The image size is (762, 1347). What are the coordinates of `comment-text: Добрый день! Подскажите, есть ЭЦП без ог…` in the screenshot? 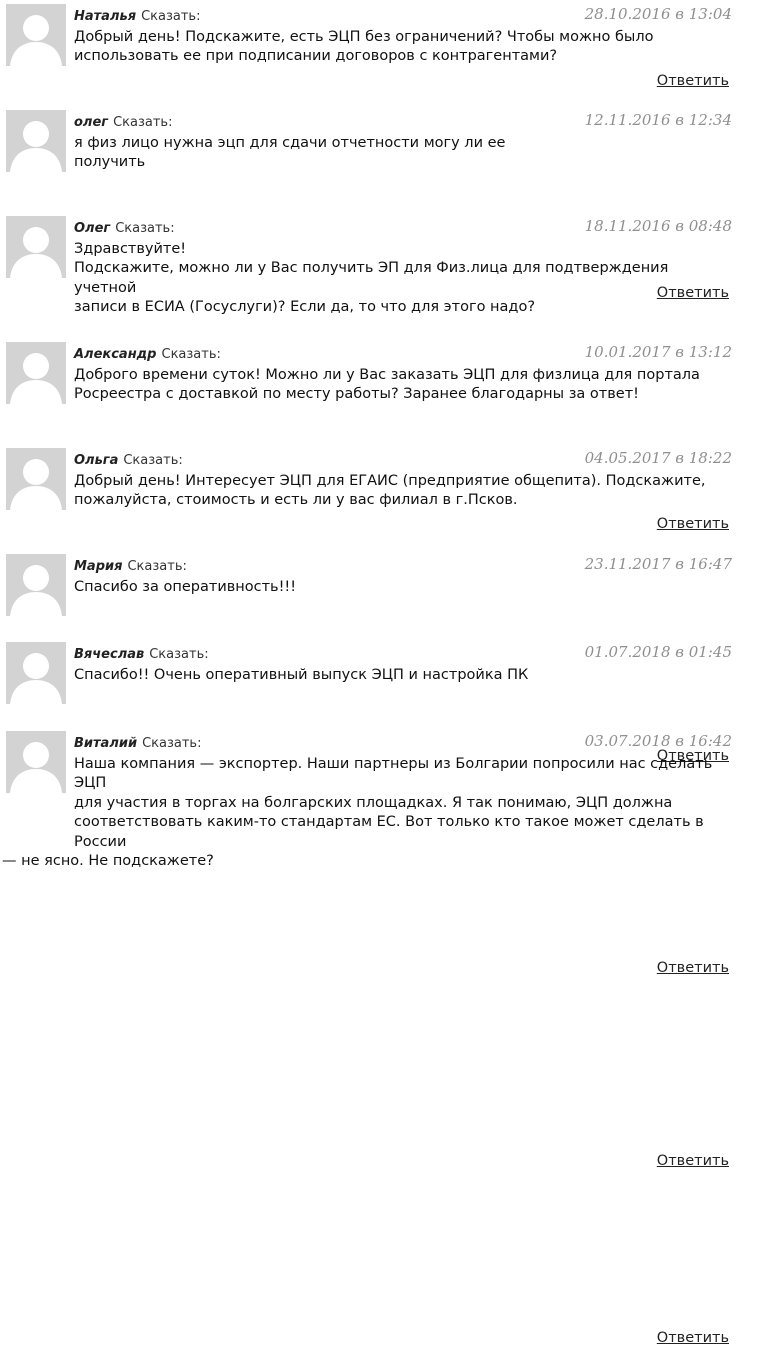 It's located at (404, 47).